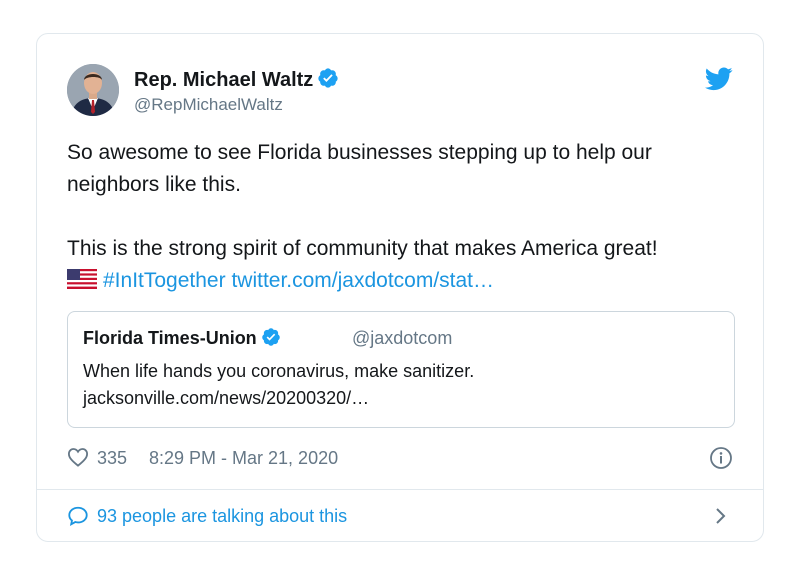  What do you see at coordinates (224, 80) in the screenshot?
I see `author-name-text: Rep. Michael Waltz` at bounding box center [224, 80].